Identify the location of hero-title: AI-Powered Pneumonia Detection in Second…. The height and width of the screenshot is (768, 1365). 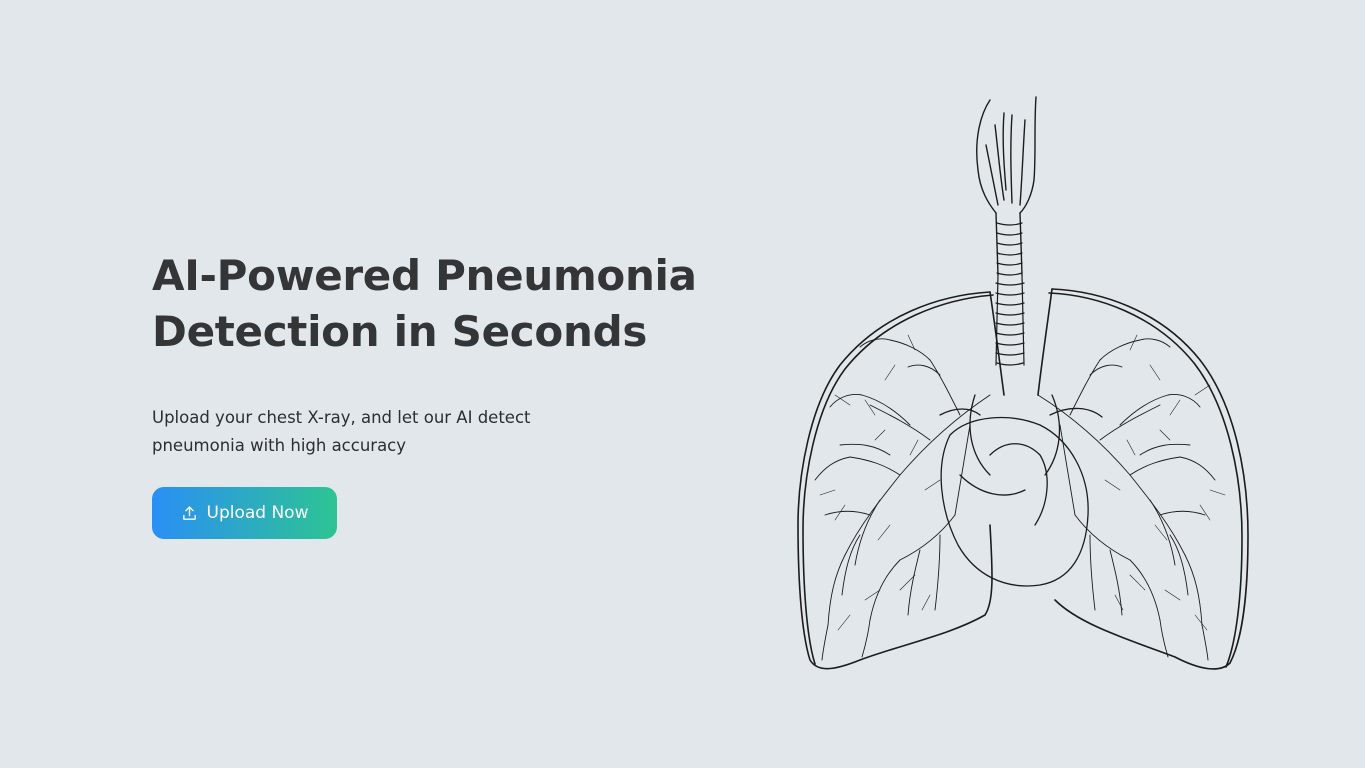
(447, 304).